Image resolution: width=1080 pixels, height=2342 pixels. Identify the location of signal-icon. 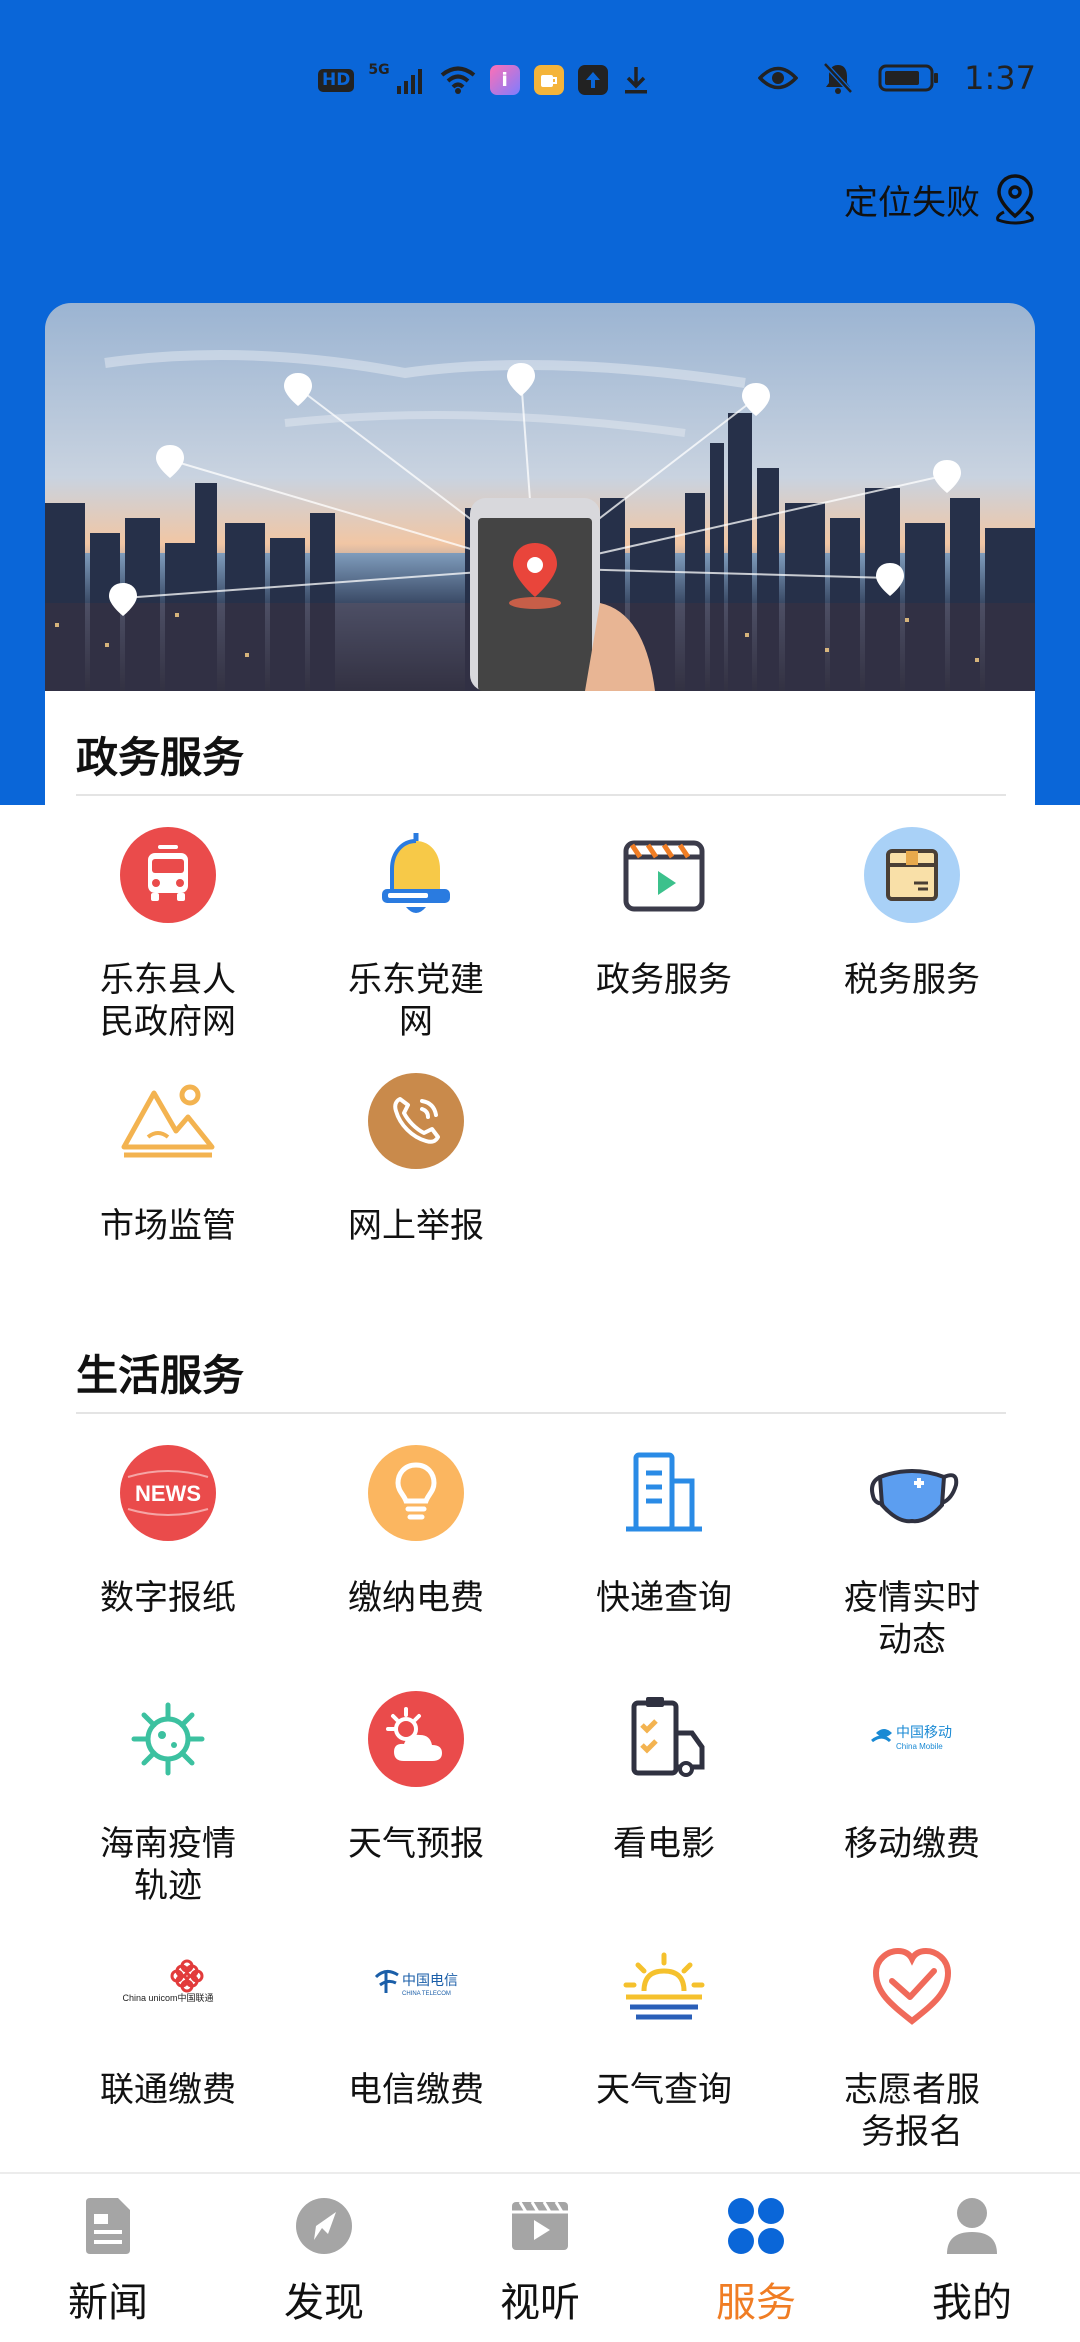
(409, 81).